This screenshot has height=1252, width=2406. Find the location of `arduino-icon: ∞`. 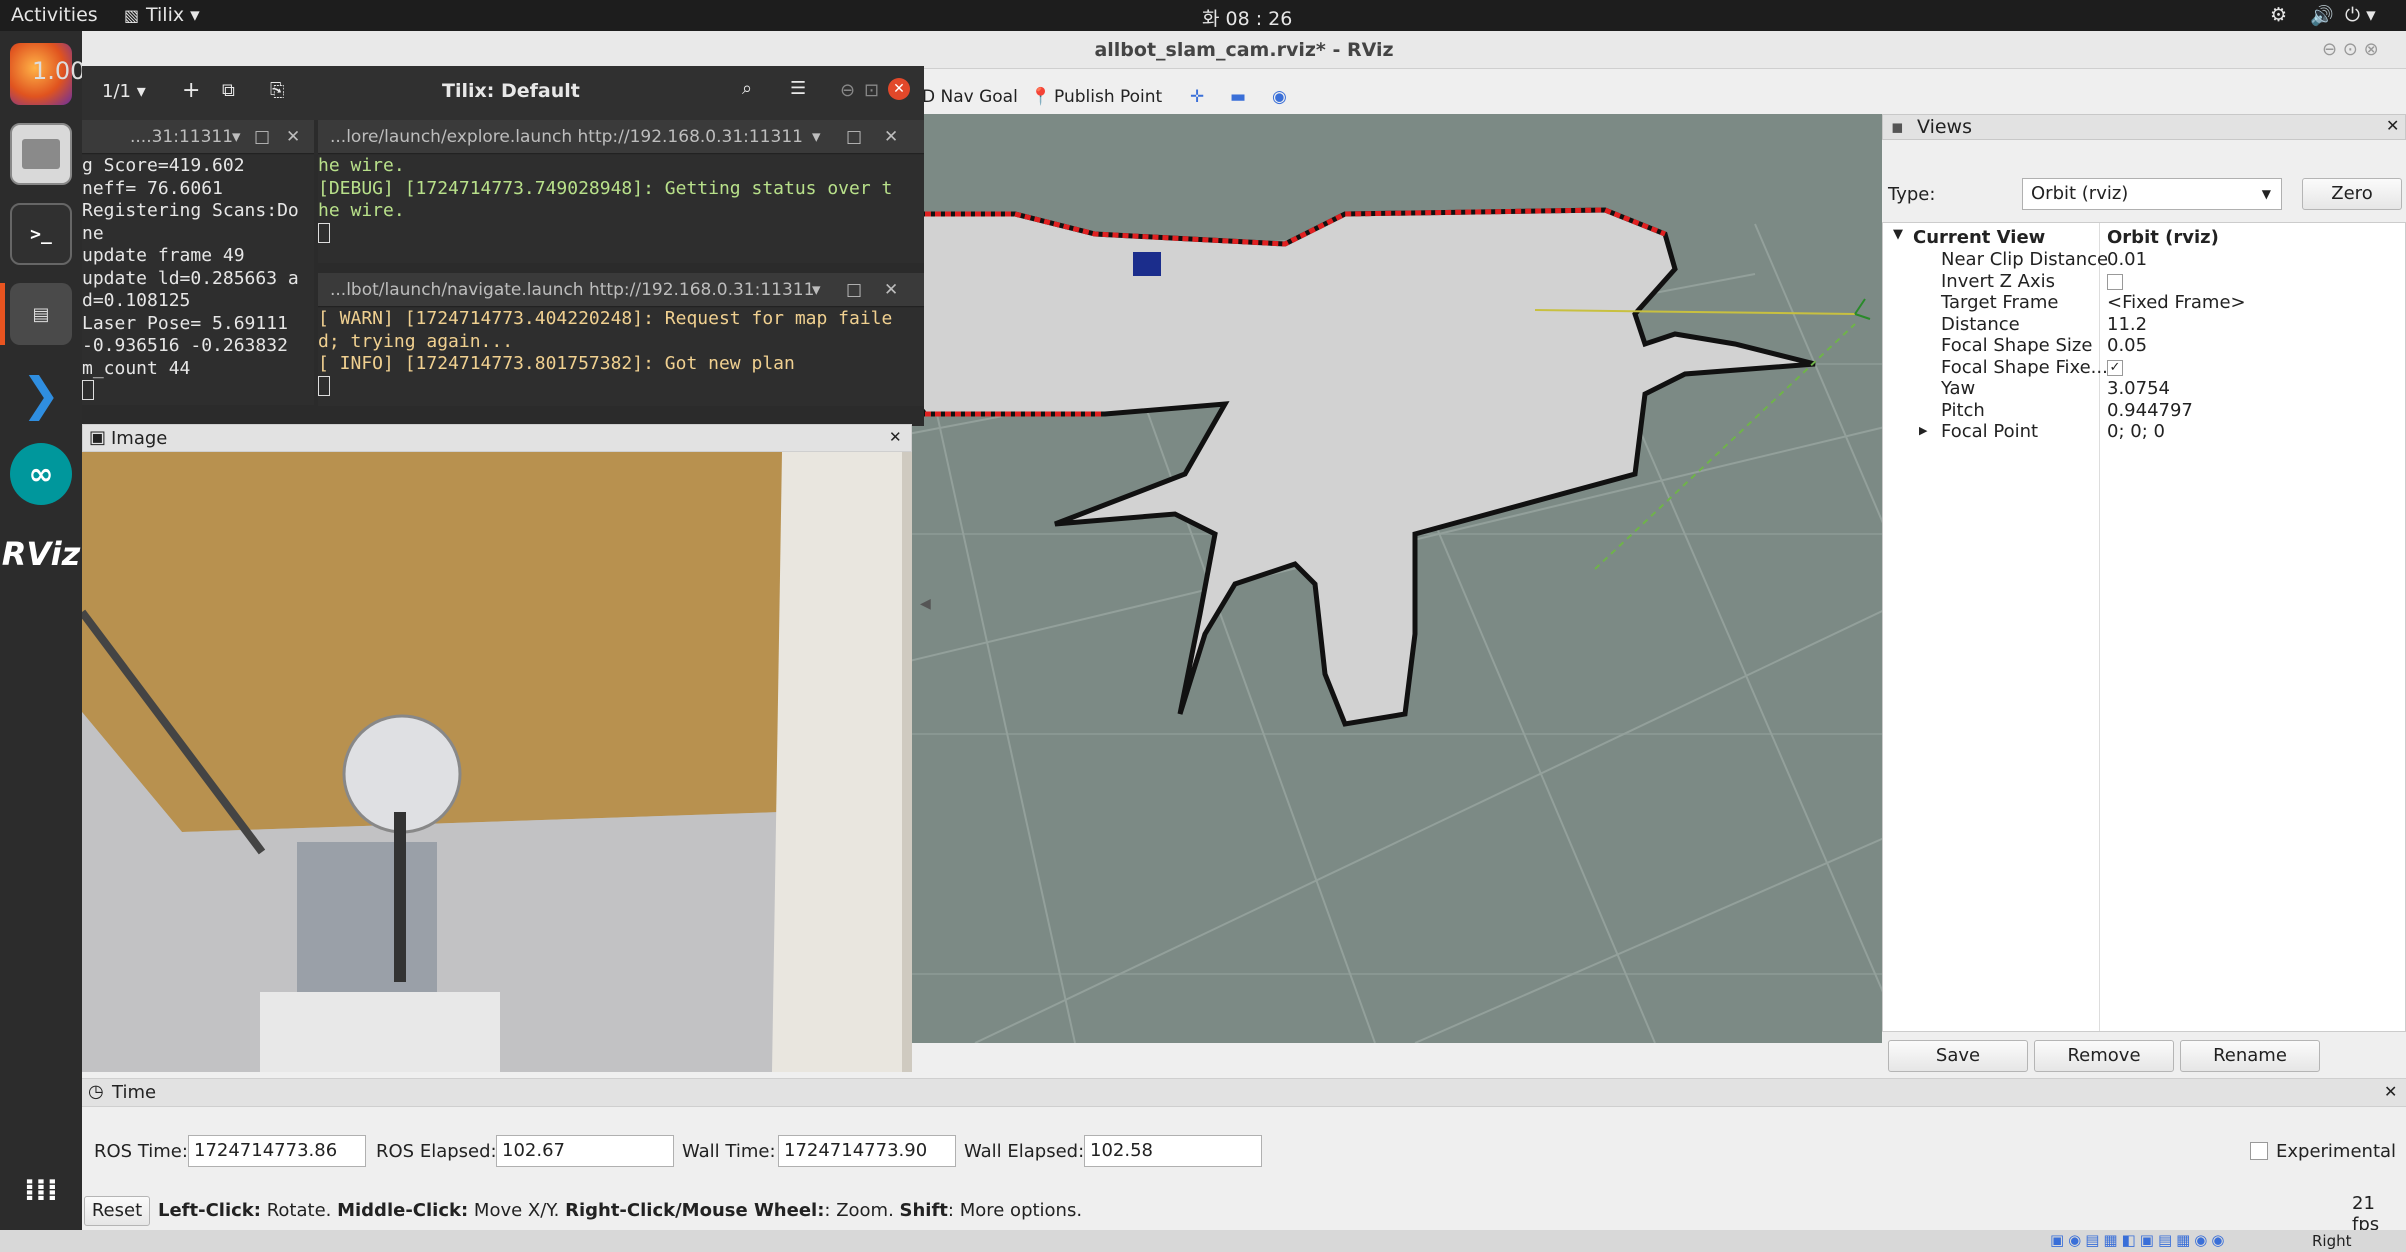

arduino-icon: ∞ is located at coordinates (41, 474).